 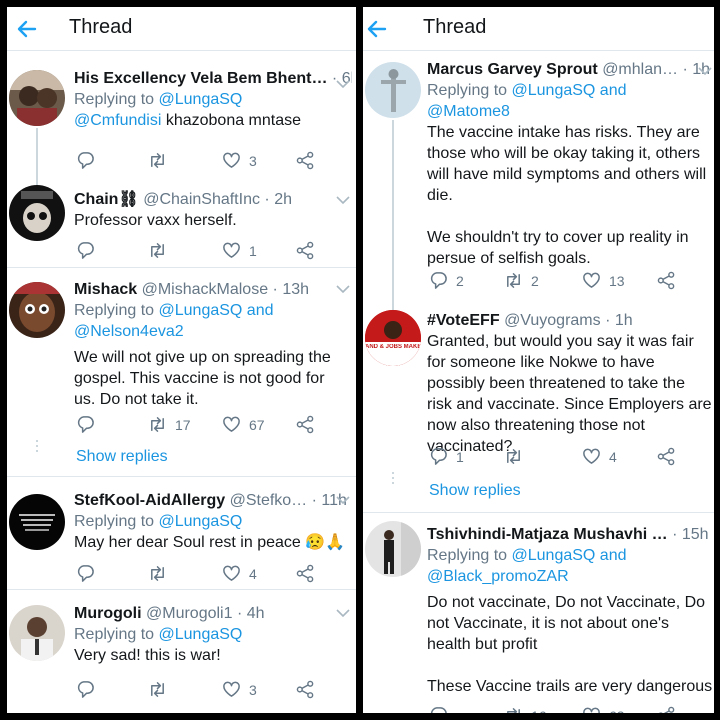 What do you see at coordinates (468, 111) in the screenshot?
I see `mention-link: @Matome8` at bounding box center [468, 111].